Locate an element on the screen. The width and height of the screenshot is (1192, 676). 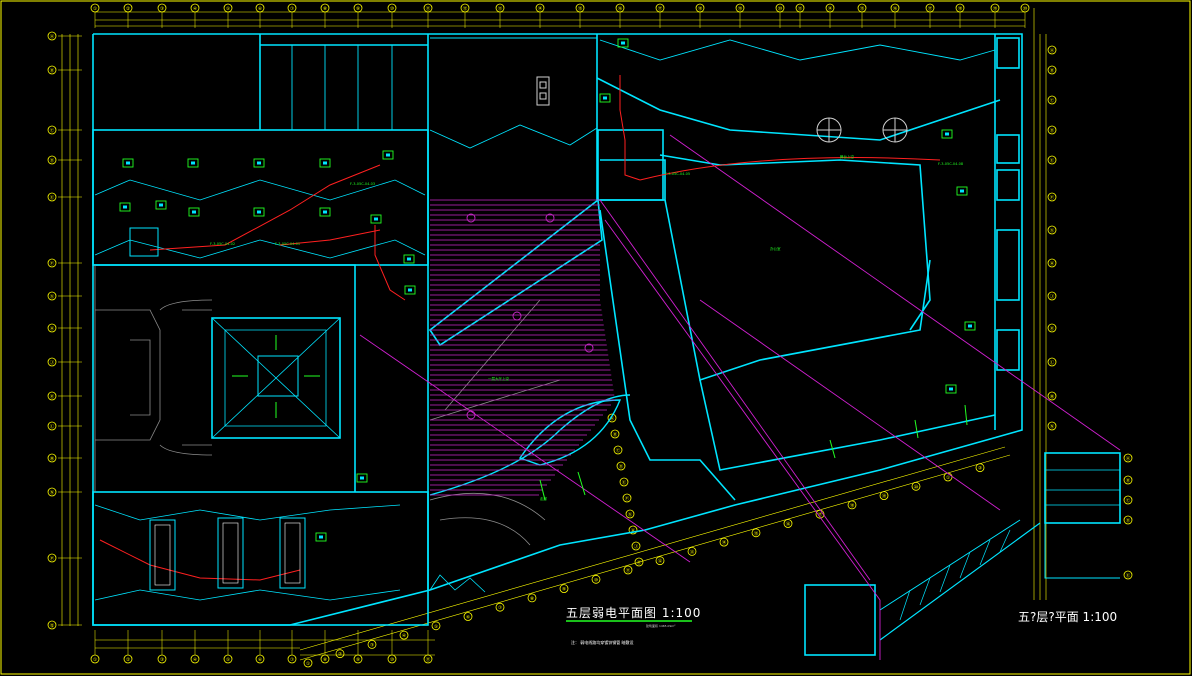
grid-bubble-right: Ⓐ is located at coordinates (1052, 50).